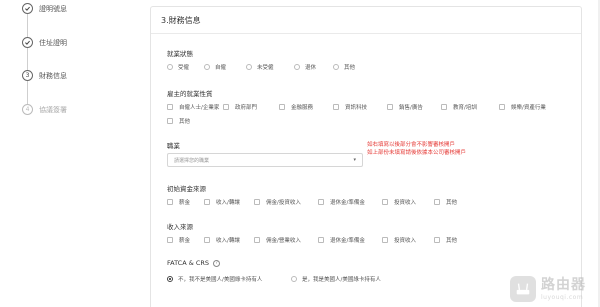  Describe the element at coordinates (53, 75) in the screenshot. I see `step-label: 財務信息` at that location.